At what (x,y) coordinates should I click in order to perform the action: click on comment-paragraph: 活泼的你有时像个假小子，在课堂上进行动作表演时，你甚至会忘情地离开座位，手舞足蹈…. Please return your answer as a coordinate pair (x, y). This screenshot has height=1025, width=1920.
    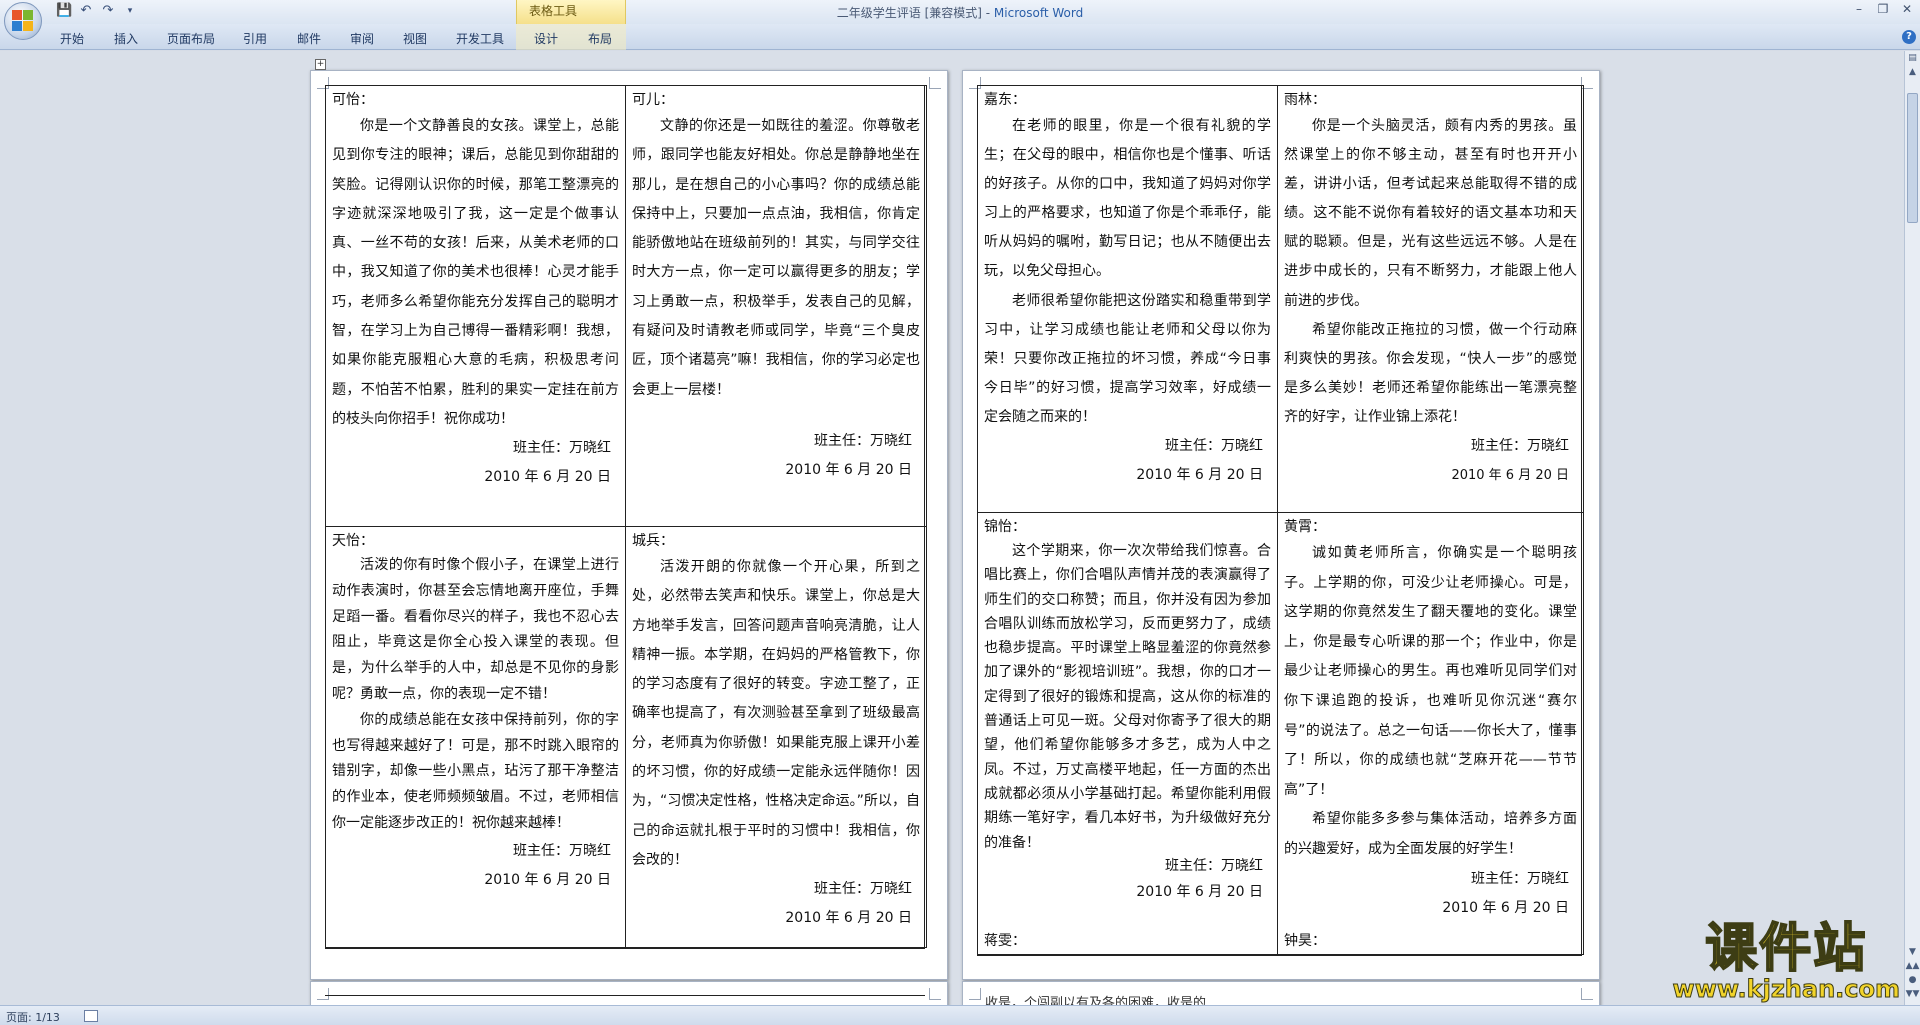
    Looking at the image, I should click on (475, 629).